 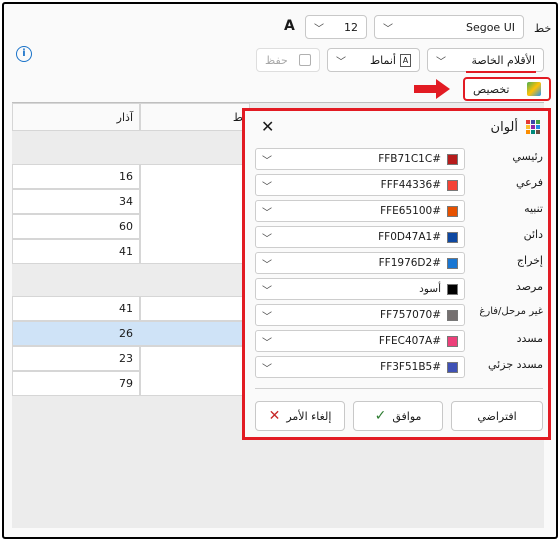 I want to click on ok-button: ✓ موافق, so click(x=398, y=416).